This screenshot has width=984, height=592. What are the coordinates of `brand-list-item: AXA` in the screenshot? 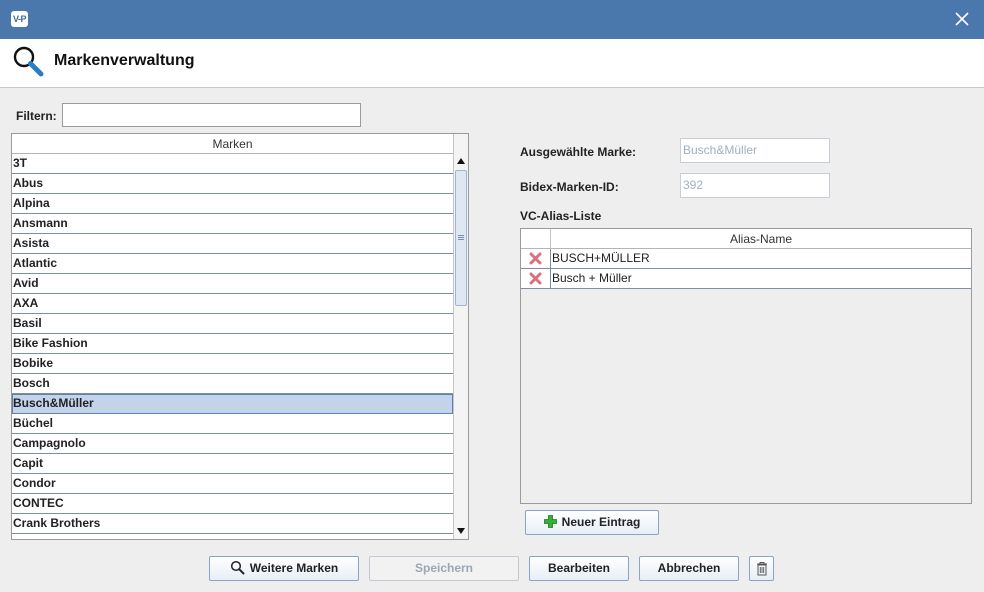 It's located at (232, 304).